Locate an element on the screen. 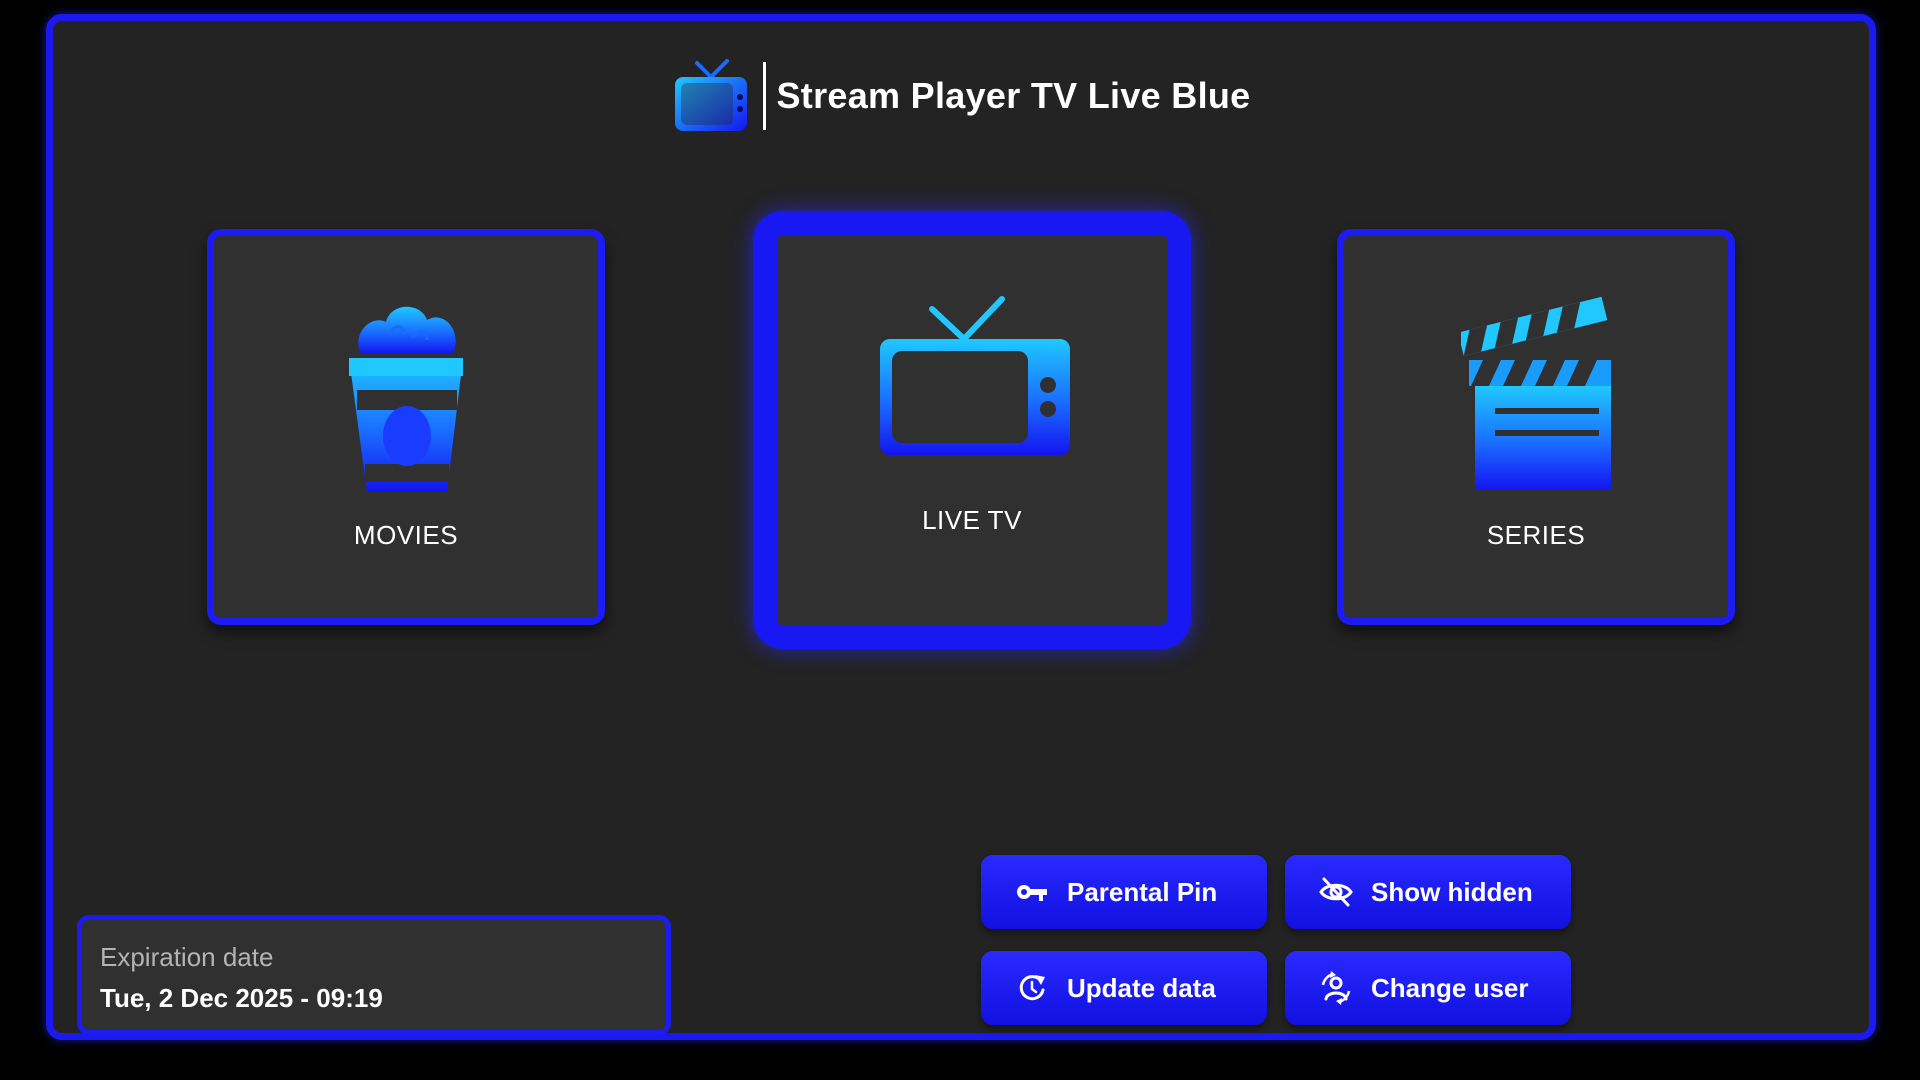 The height and width of the screenshot is (1080, 1920). app-title: Stream Player TV Live Blue is located at coordinates (1013, 95).